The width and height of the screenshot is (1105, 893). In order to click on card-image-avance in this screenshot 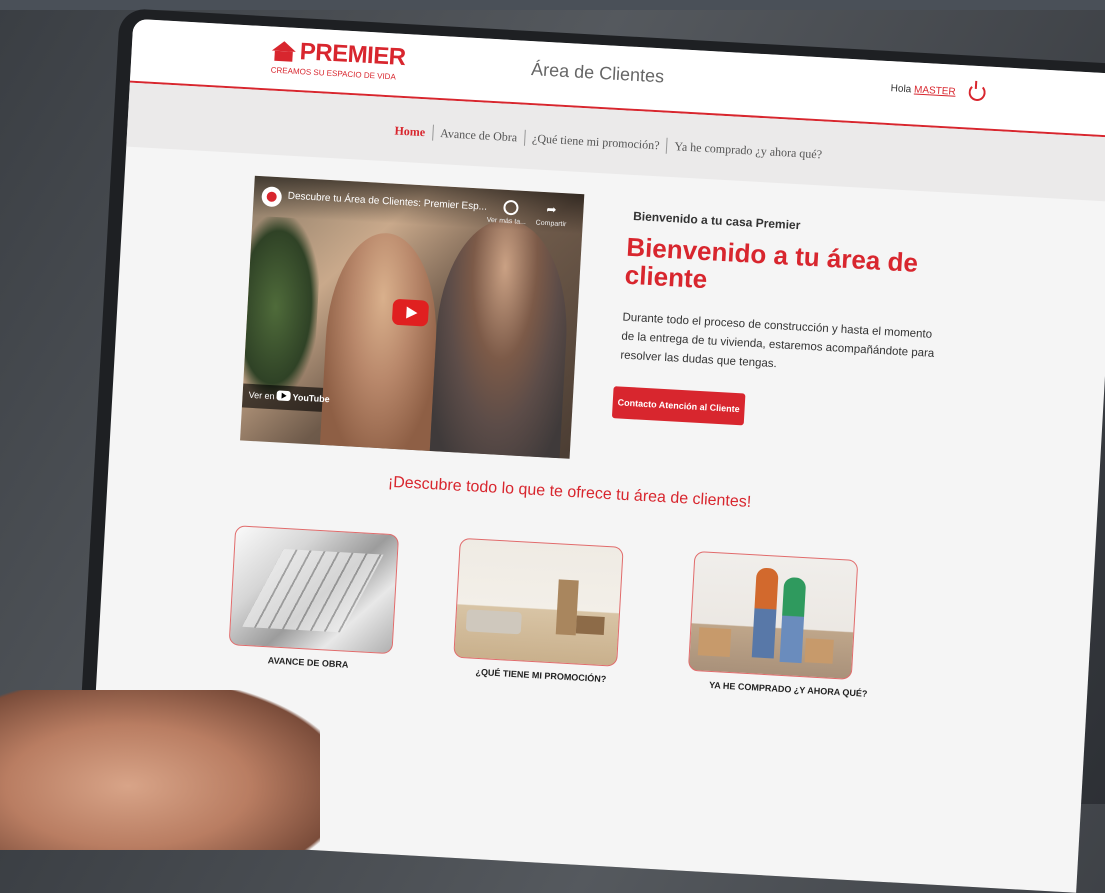, I will do `click(312, 590)`.